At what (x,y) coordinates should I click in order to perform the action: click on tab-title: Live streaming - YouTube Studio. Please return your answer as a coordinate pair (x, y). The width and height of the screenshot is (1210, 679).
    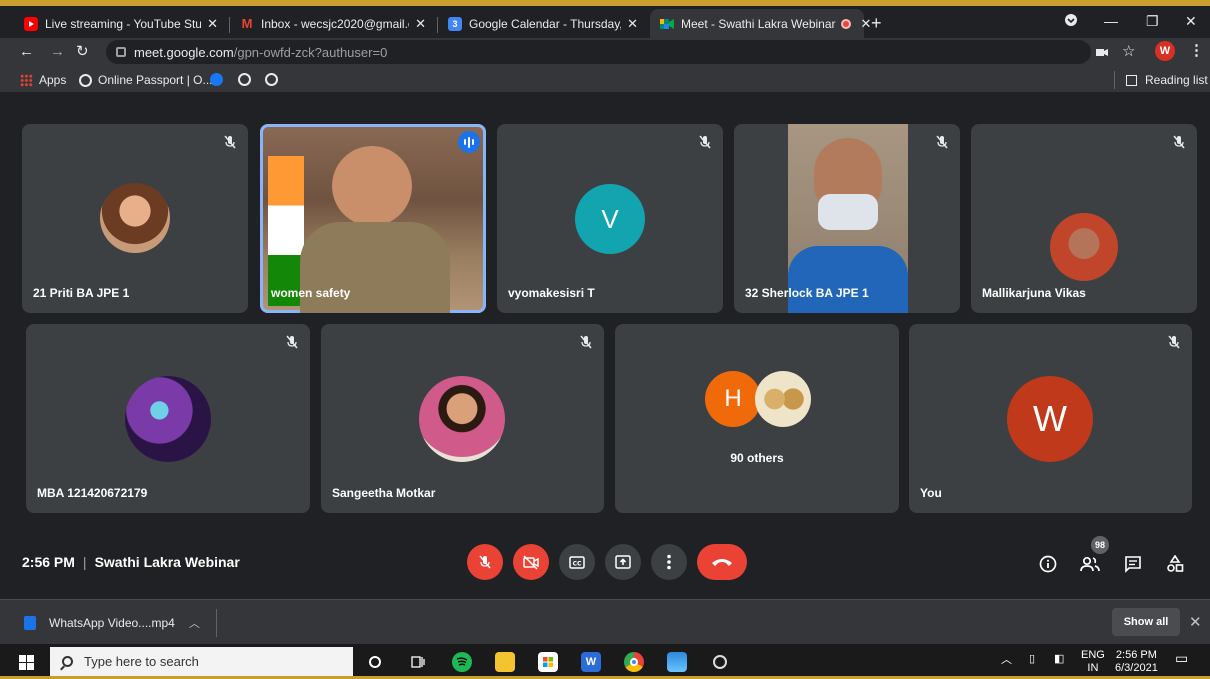
    Looking at the image, I should click on (123, 23).